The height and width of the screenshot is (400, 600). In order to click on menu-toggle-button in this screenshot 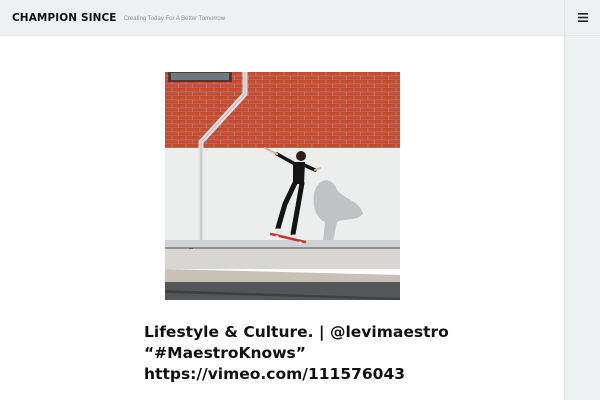, I will do `click(582, 18)`.